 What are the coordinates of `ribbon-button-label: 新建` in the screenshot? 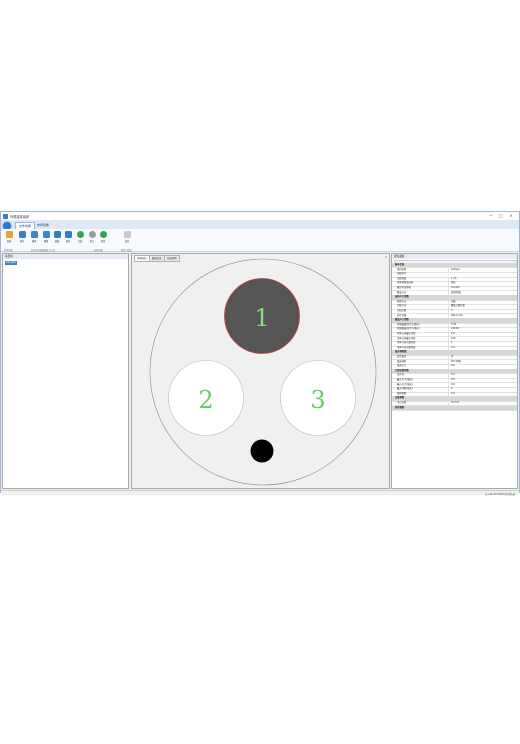 It's located at (9, 241).